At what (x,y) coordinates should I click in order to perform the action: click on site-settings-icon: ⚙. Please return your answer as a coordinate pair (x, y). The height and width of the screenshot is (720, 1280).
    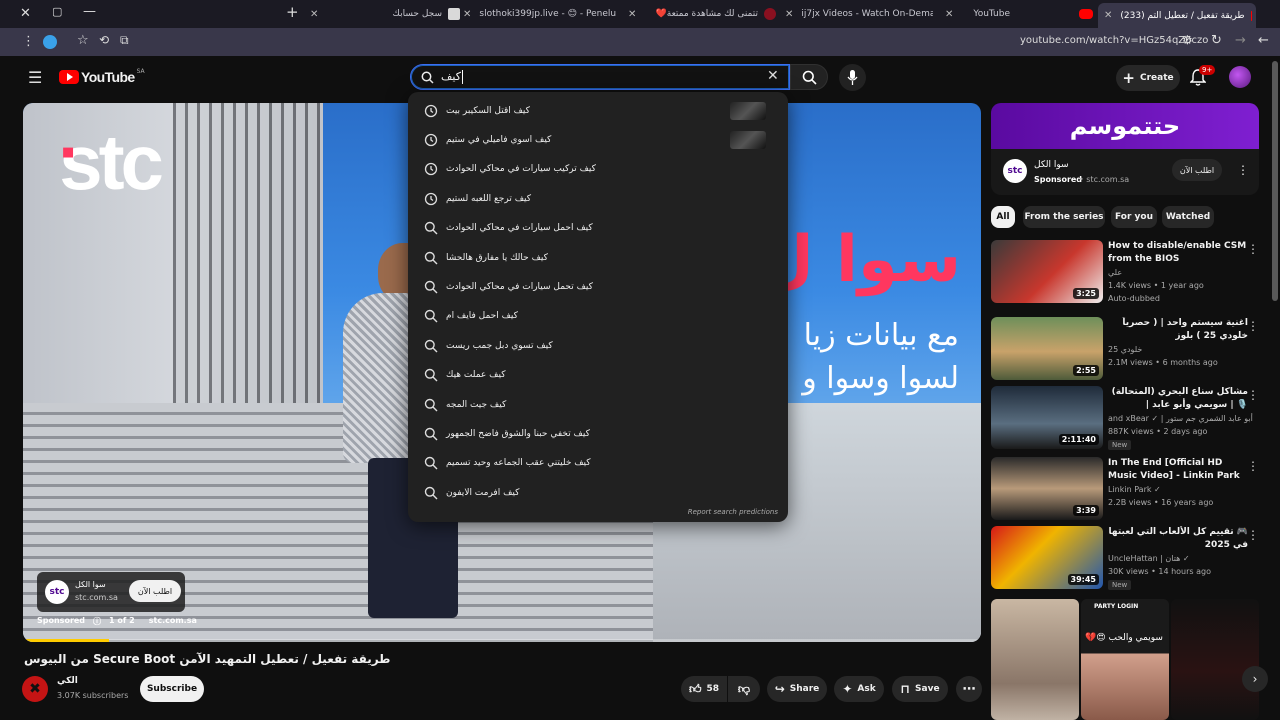
    Looking at the image, I should click on (1187, 40).